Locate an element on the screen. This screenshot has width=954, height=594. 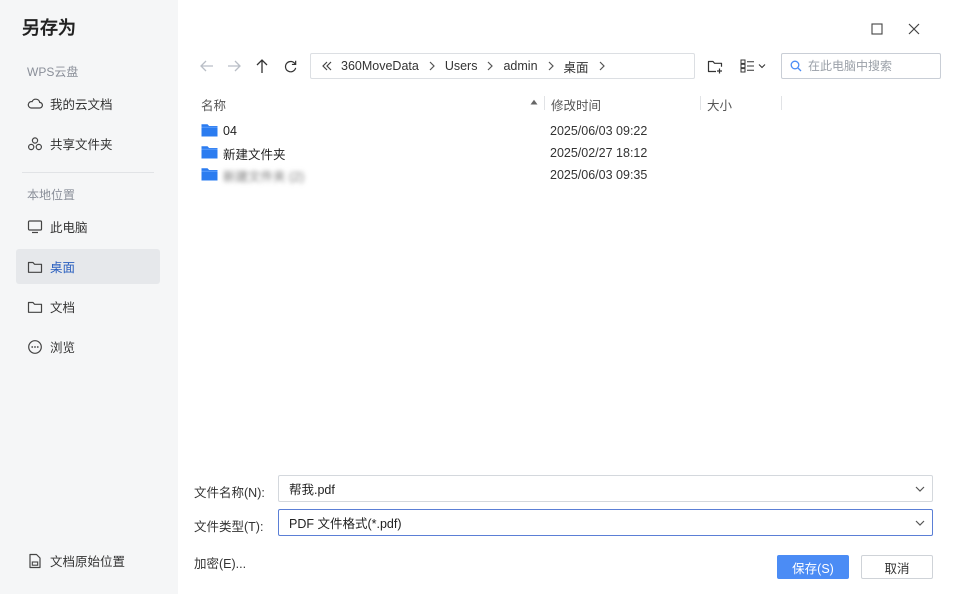
arrow-right-icon is located at coordinates (234, 66).